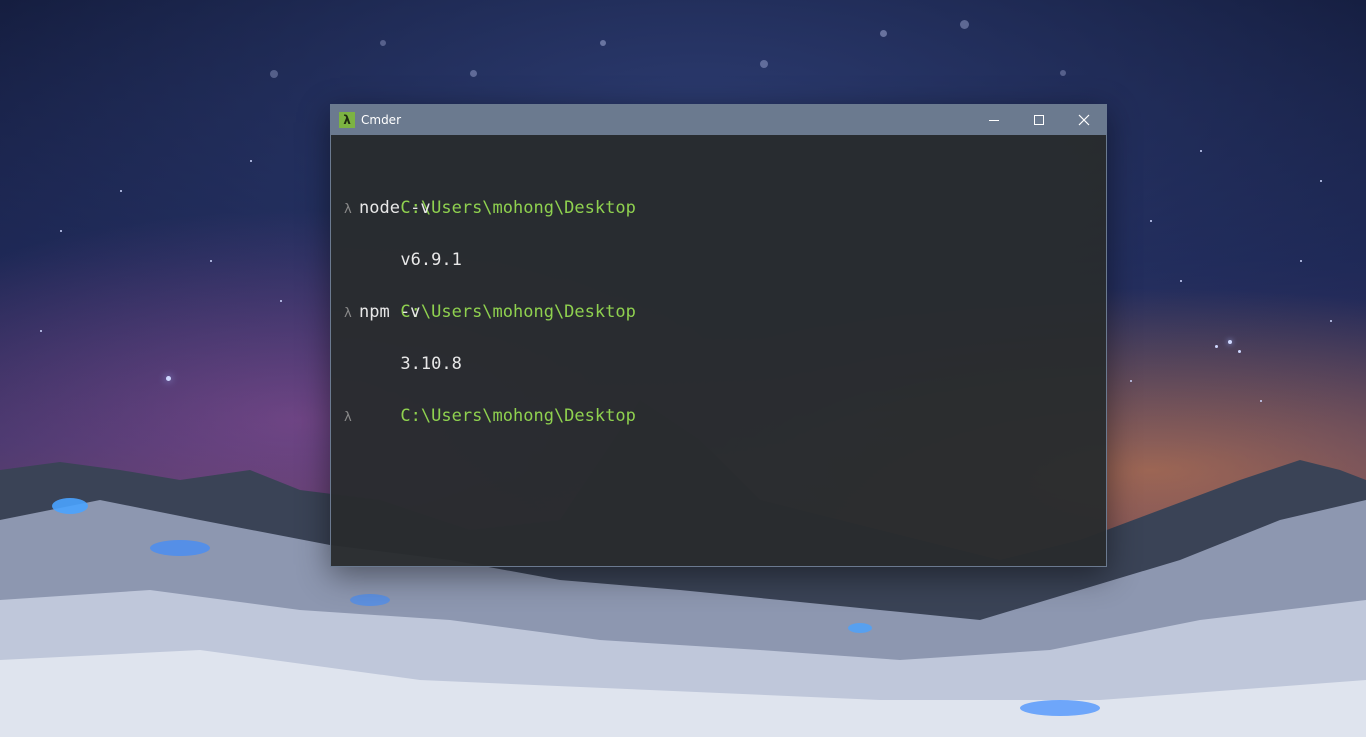  I want to click on title-bar: λ Cmder, so click(718, 120).